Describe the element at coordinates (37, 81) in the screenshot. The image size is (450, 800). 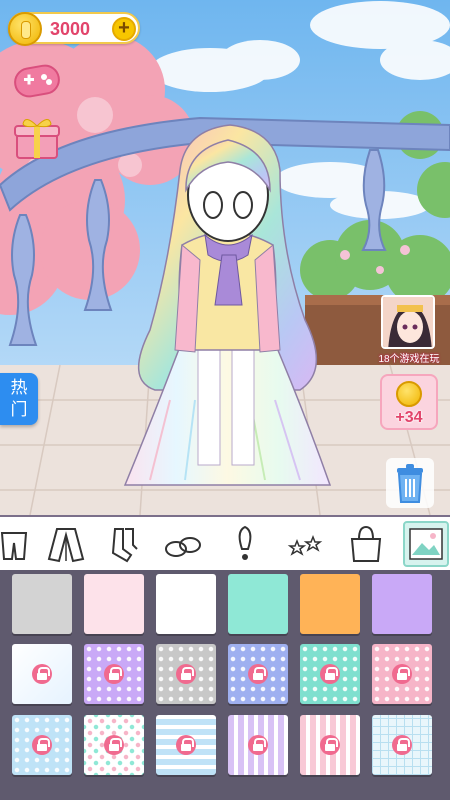
I see `gamepad-icon` at that location.